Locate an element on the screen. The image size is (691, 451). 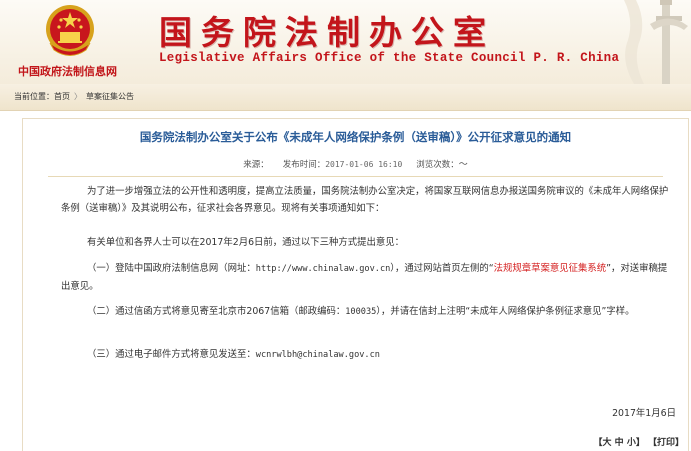
breadcrumb: 当前位置：首页〉草案征集公告 is located at coordinates (345, 97).